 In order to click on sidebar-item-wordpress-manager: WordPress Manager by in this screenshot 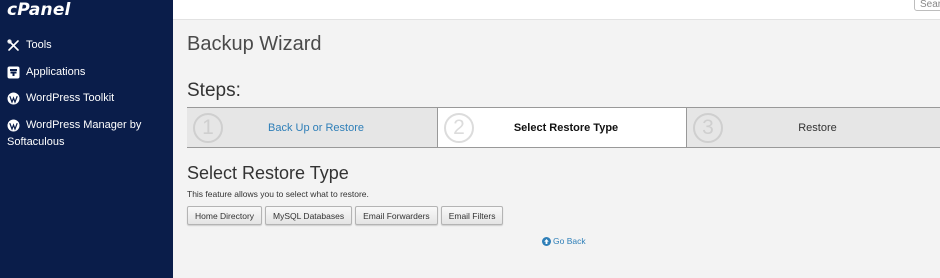, I will do `click(91, 125)`.